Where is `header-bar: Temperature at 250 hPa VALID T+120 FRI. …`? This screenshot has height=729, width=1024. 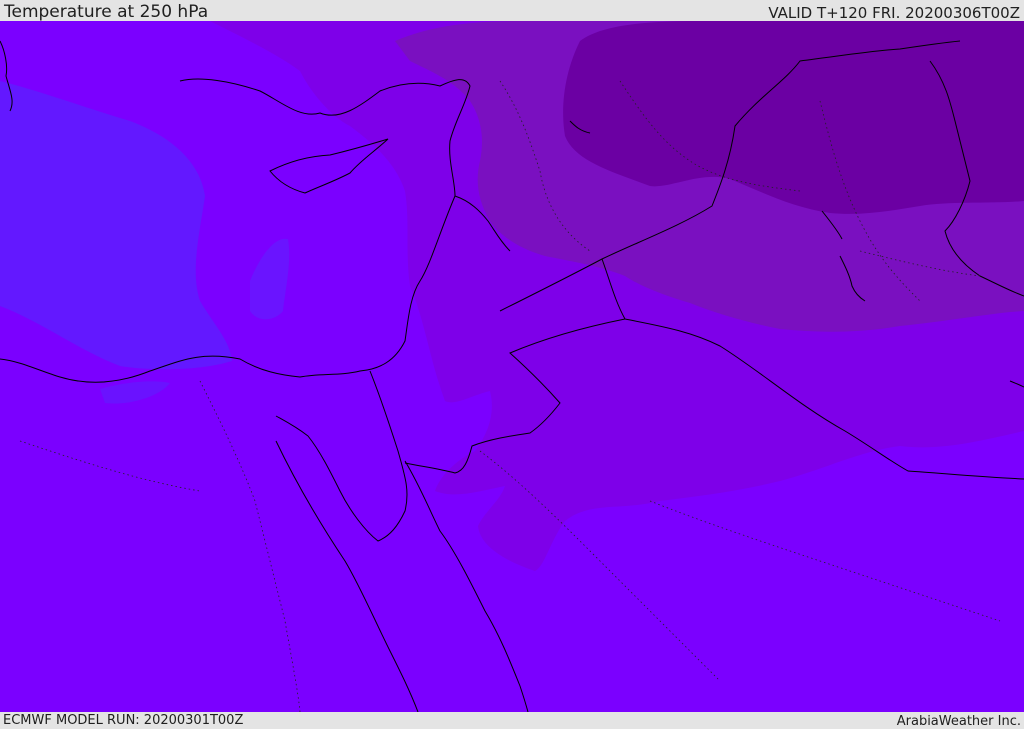 header-bar: Temperature at 250 hPa VALID T+120 FRI. … is located at coordinates (512, 11).